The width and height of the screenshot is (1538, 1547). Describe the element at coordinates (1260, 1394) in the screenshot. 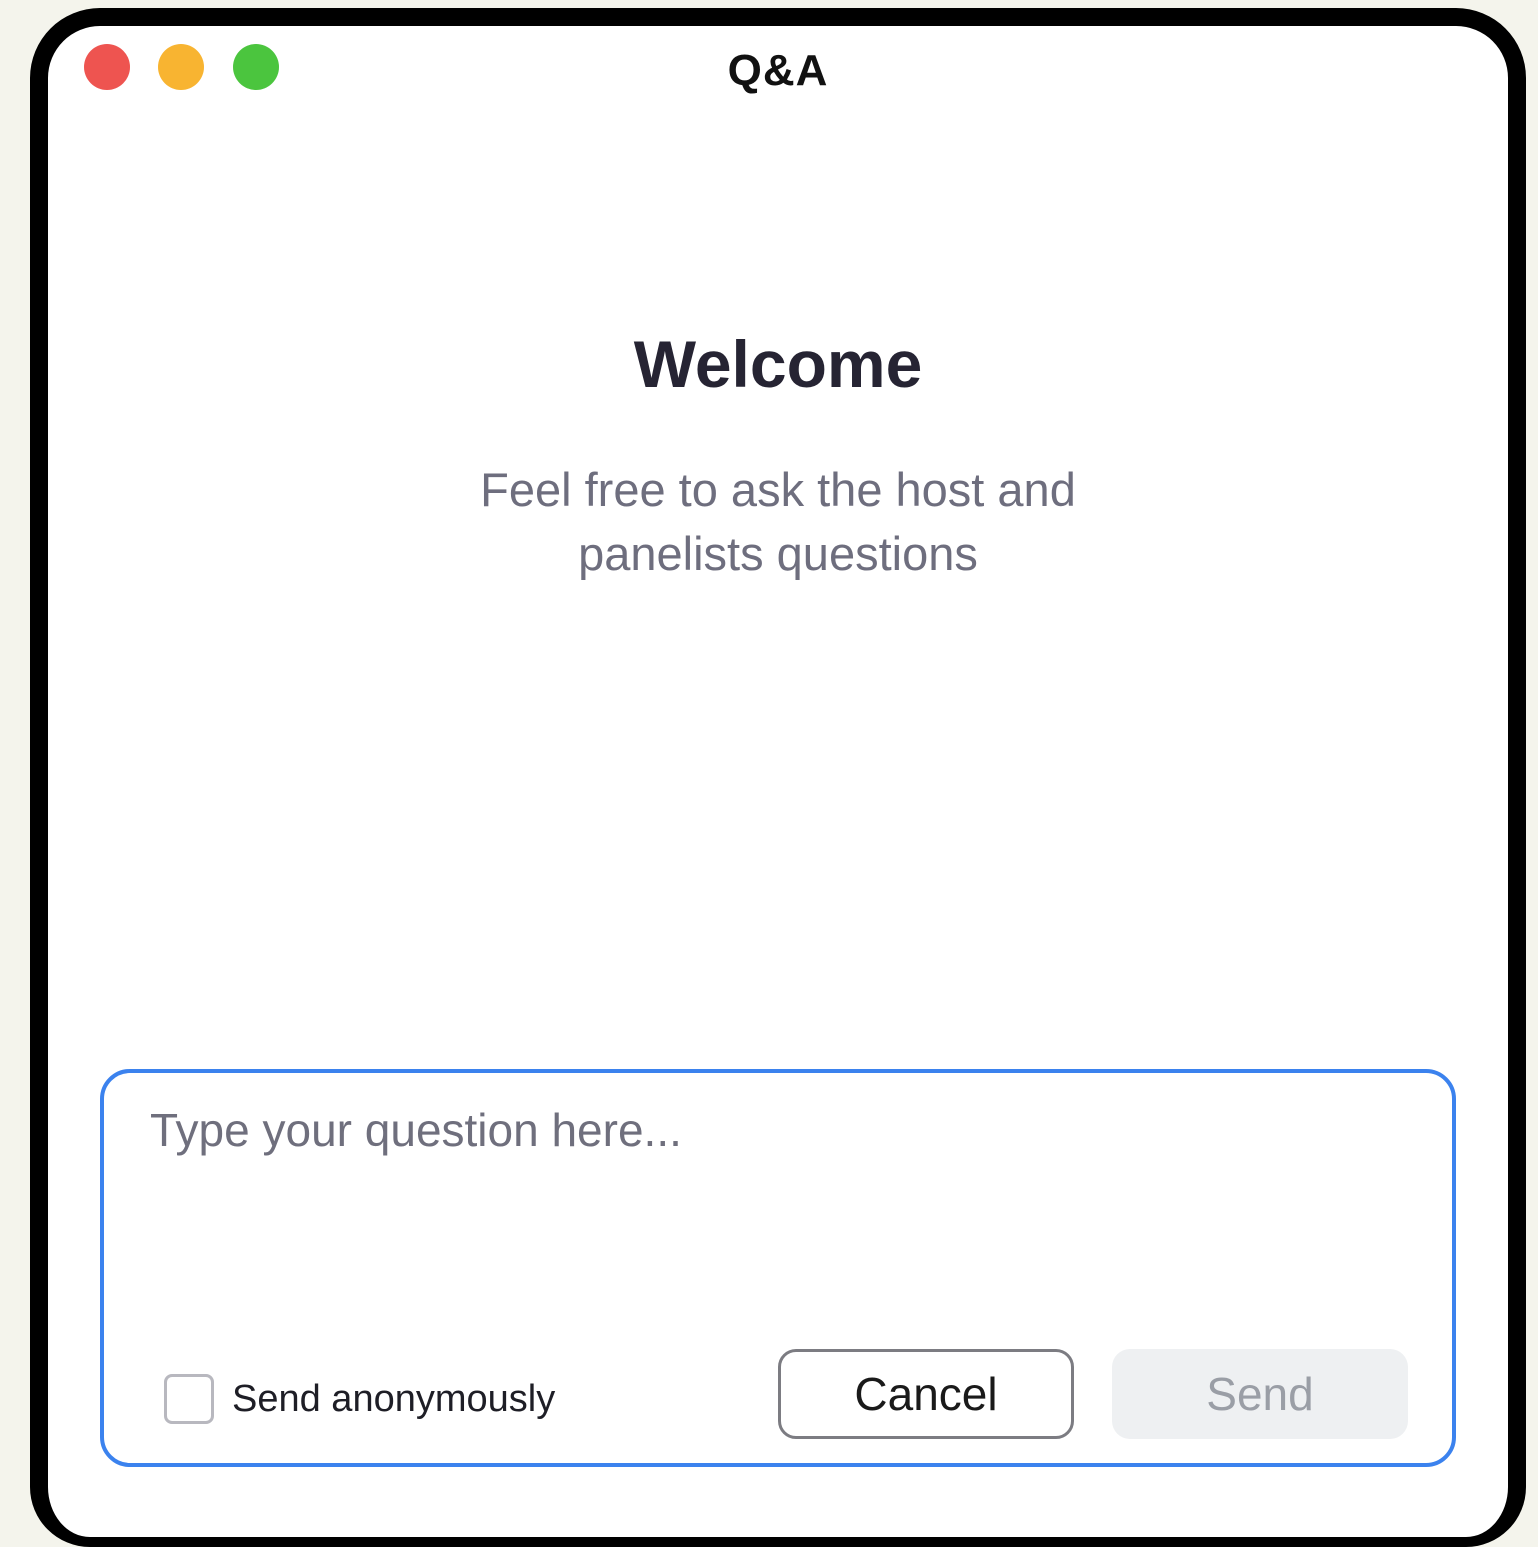

I see `send-button: Send` at that location.